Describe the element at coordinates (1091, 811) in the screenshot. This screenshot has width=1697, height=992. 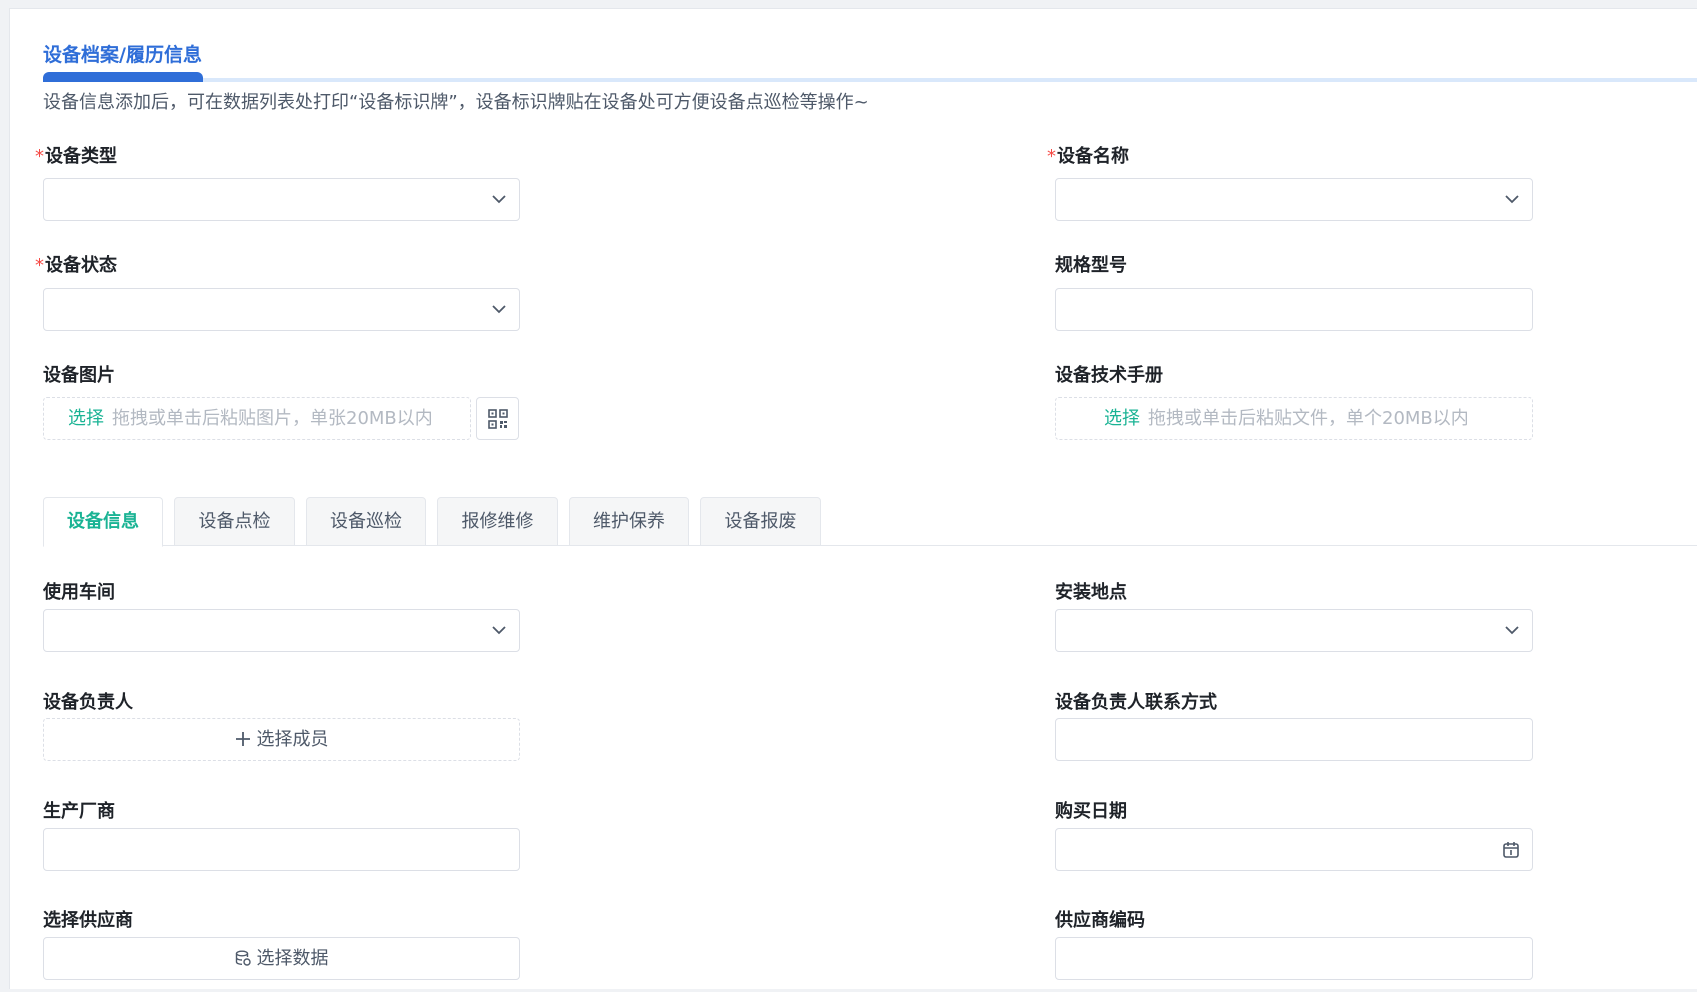
I see `purchase-date-label: 购买日期` at that location.